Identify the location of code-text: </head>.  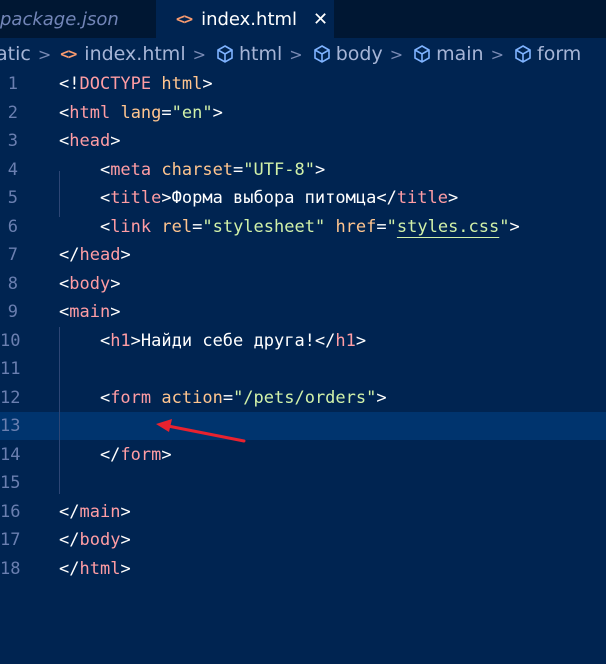
(95, 255).